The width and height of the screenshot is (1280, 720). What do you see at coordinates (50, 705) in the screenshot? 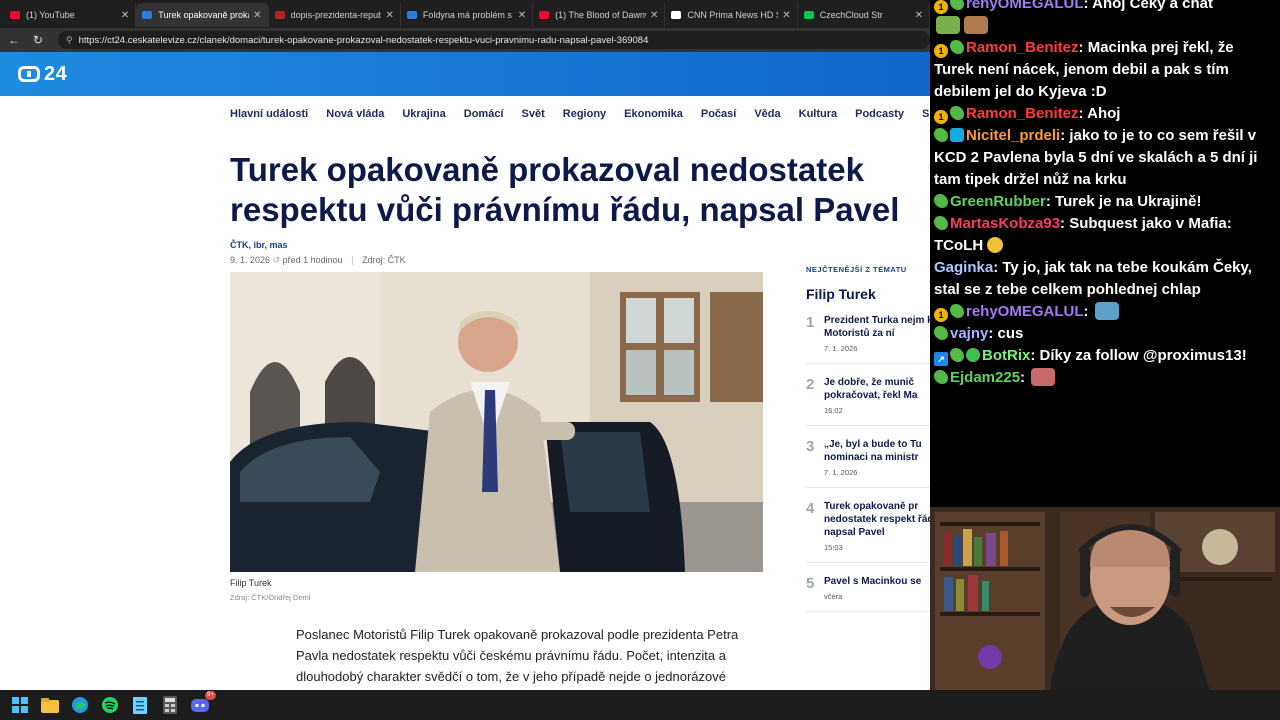
I see `file-explorer-icon` at bounding box center [50, 705].